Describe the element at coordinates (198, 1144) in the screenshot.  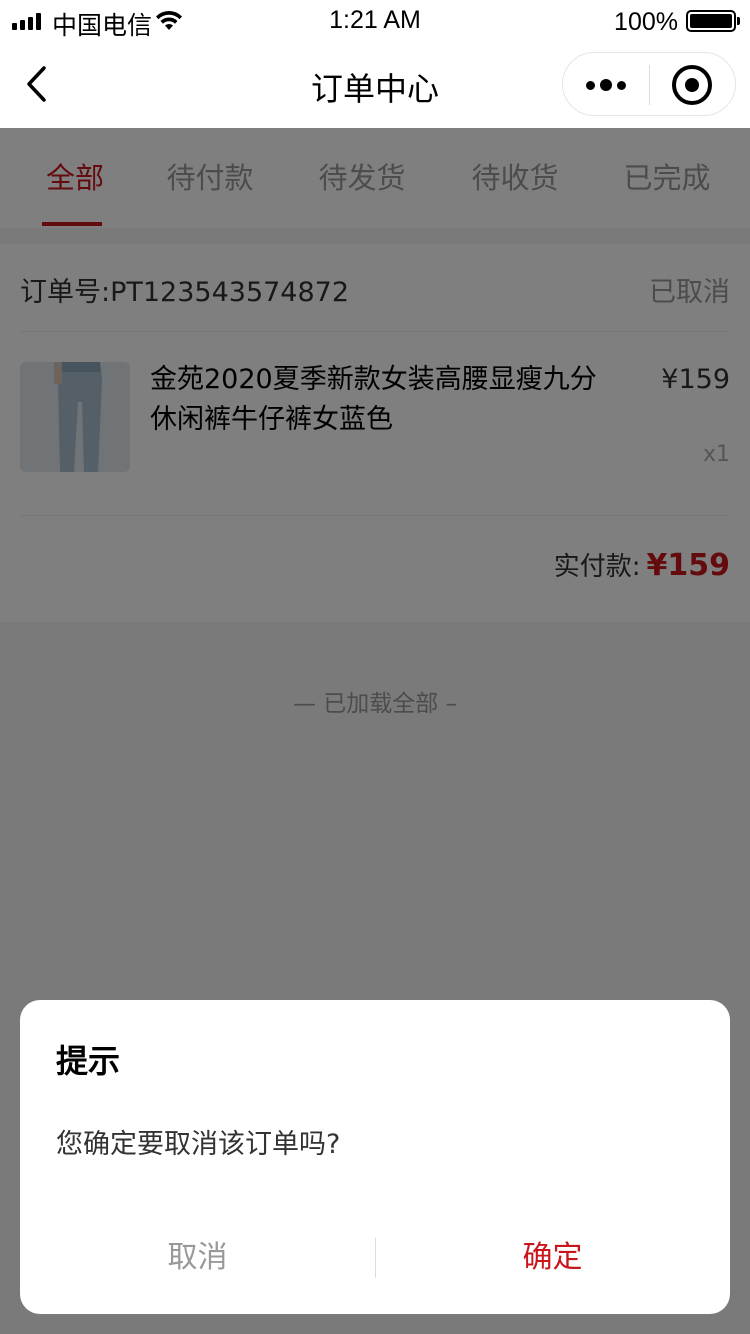
I see `dialog-message: 您确定要取消该订单吗?` at that location.